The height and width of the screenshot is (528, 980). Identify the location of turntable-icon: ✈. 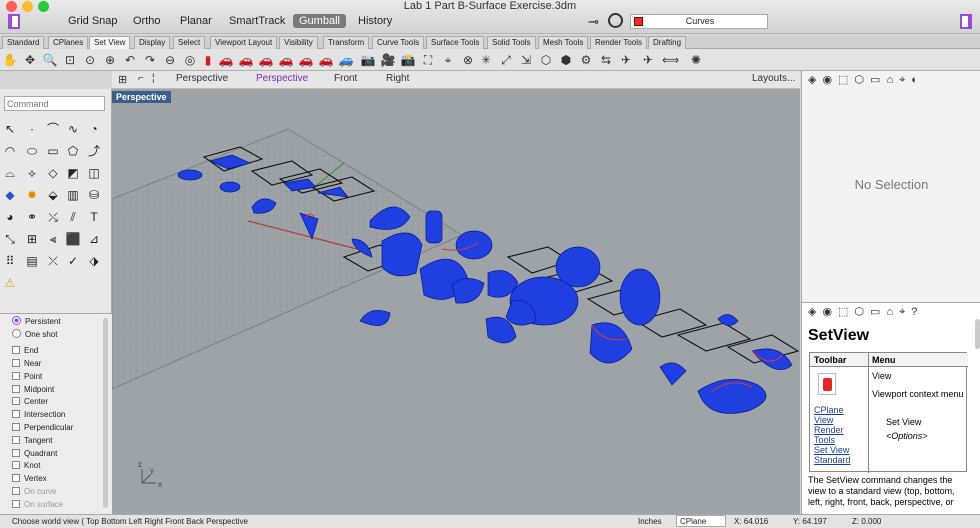
(626, 60).